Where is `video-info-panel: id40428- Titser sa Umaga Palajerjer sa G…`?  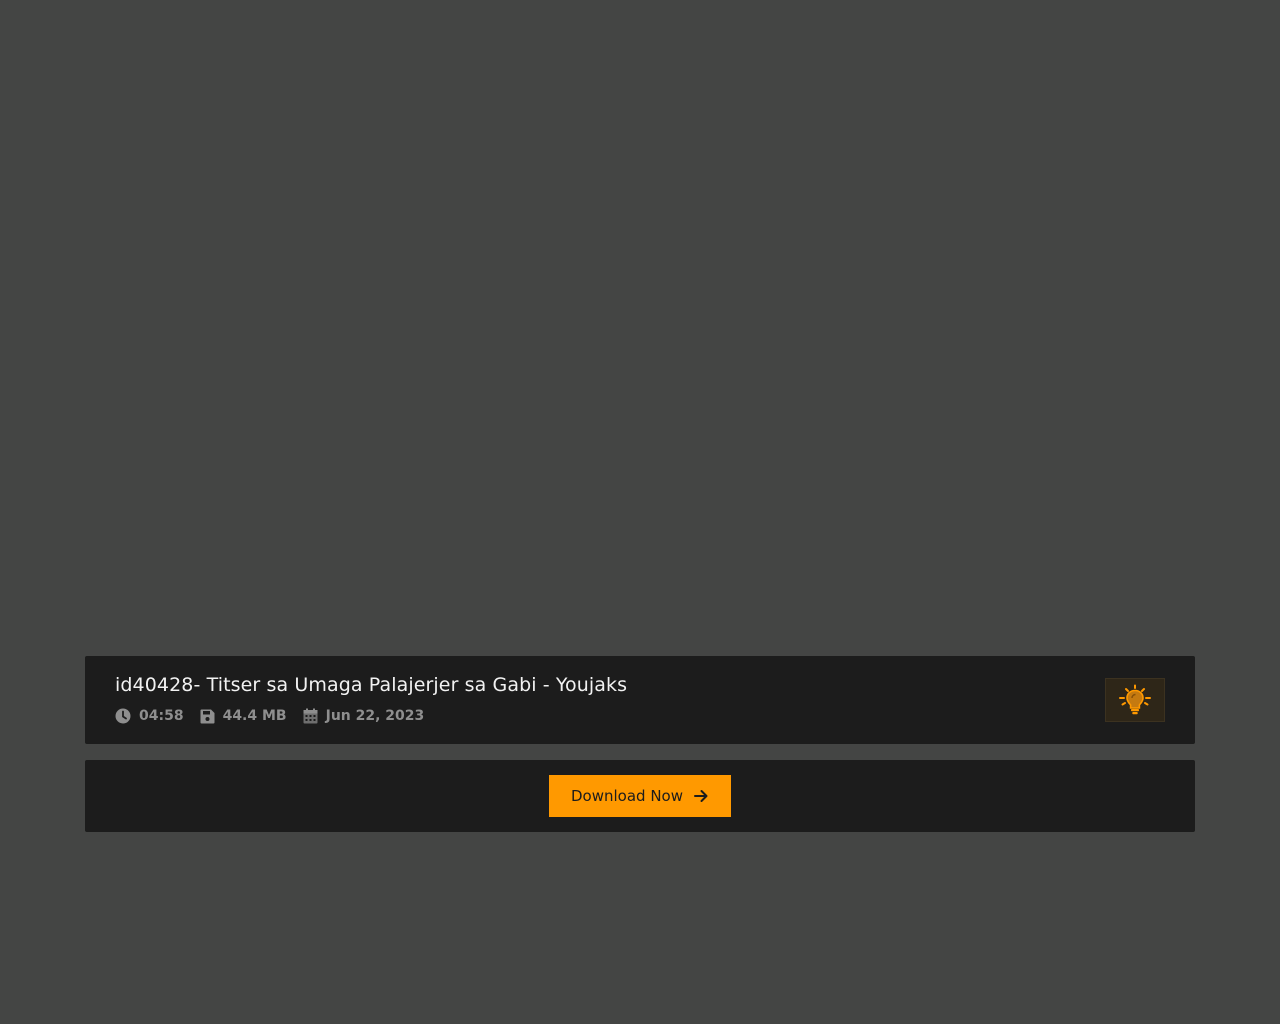 video-info-panel: id40428- Titser sa Umaga Palajerjer sa G… is located at coordinates (640, 700).